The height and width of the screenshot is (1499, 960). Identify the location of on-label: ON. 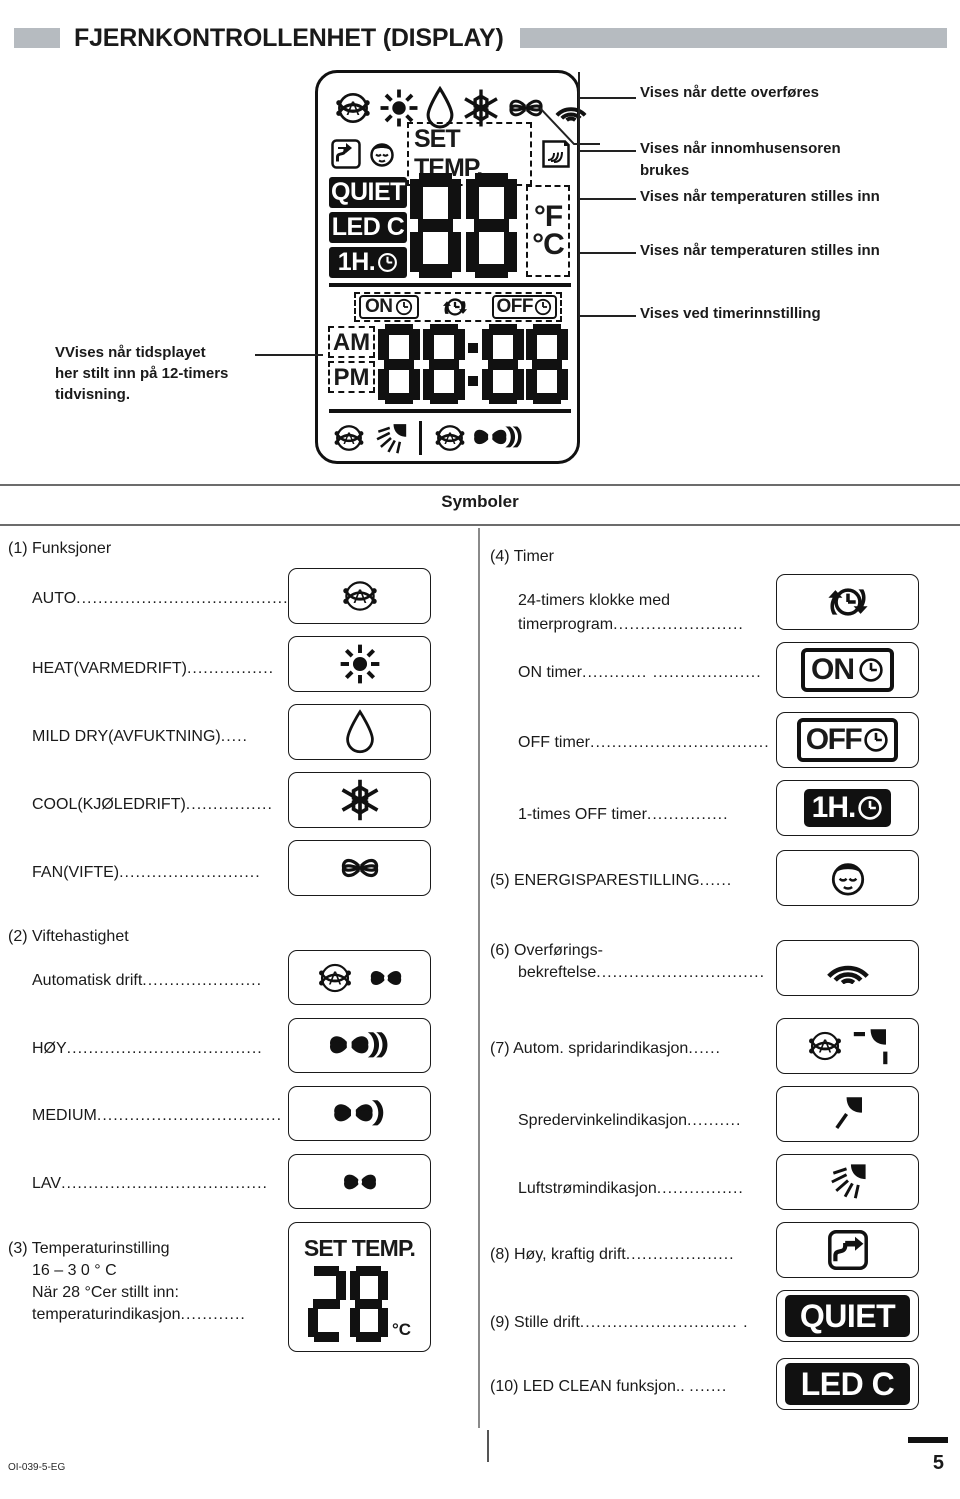
(379, 306).